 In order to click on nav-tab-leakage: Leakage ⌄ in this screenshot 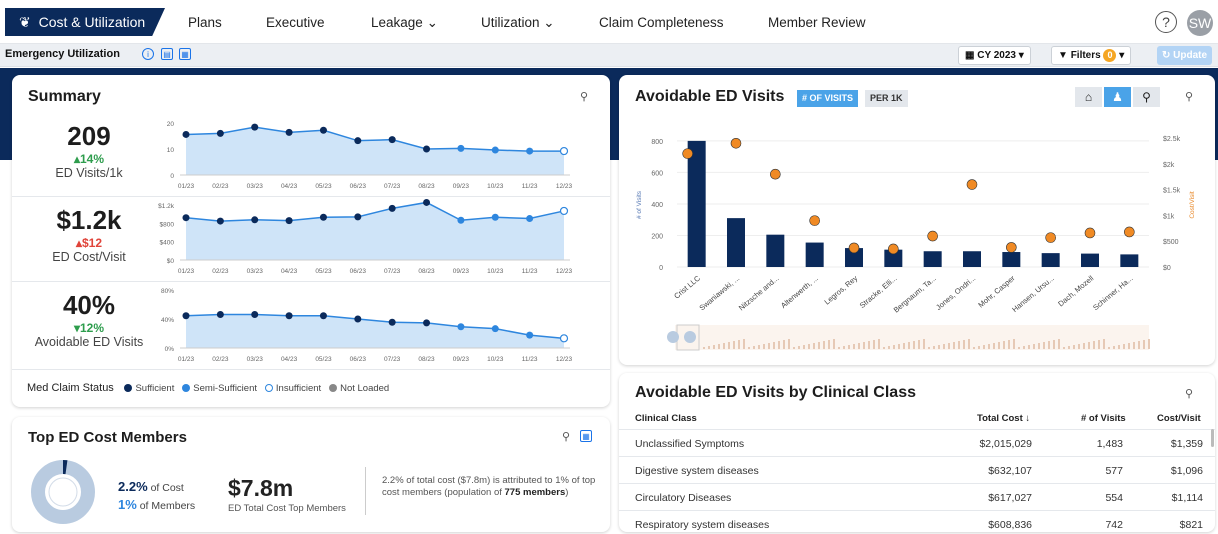, I will do `click(404, 23)`.